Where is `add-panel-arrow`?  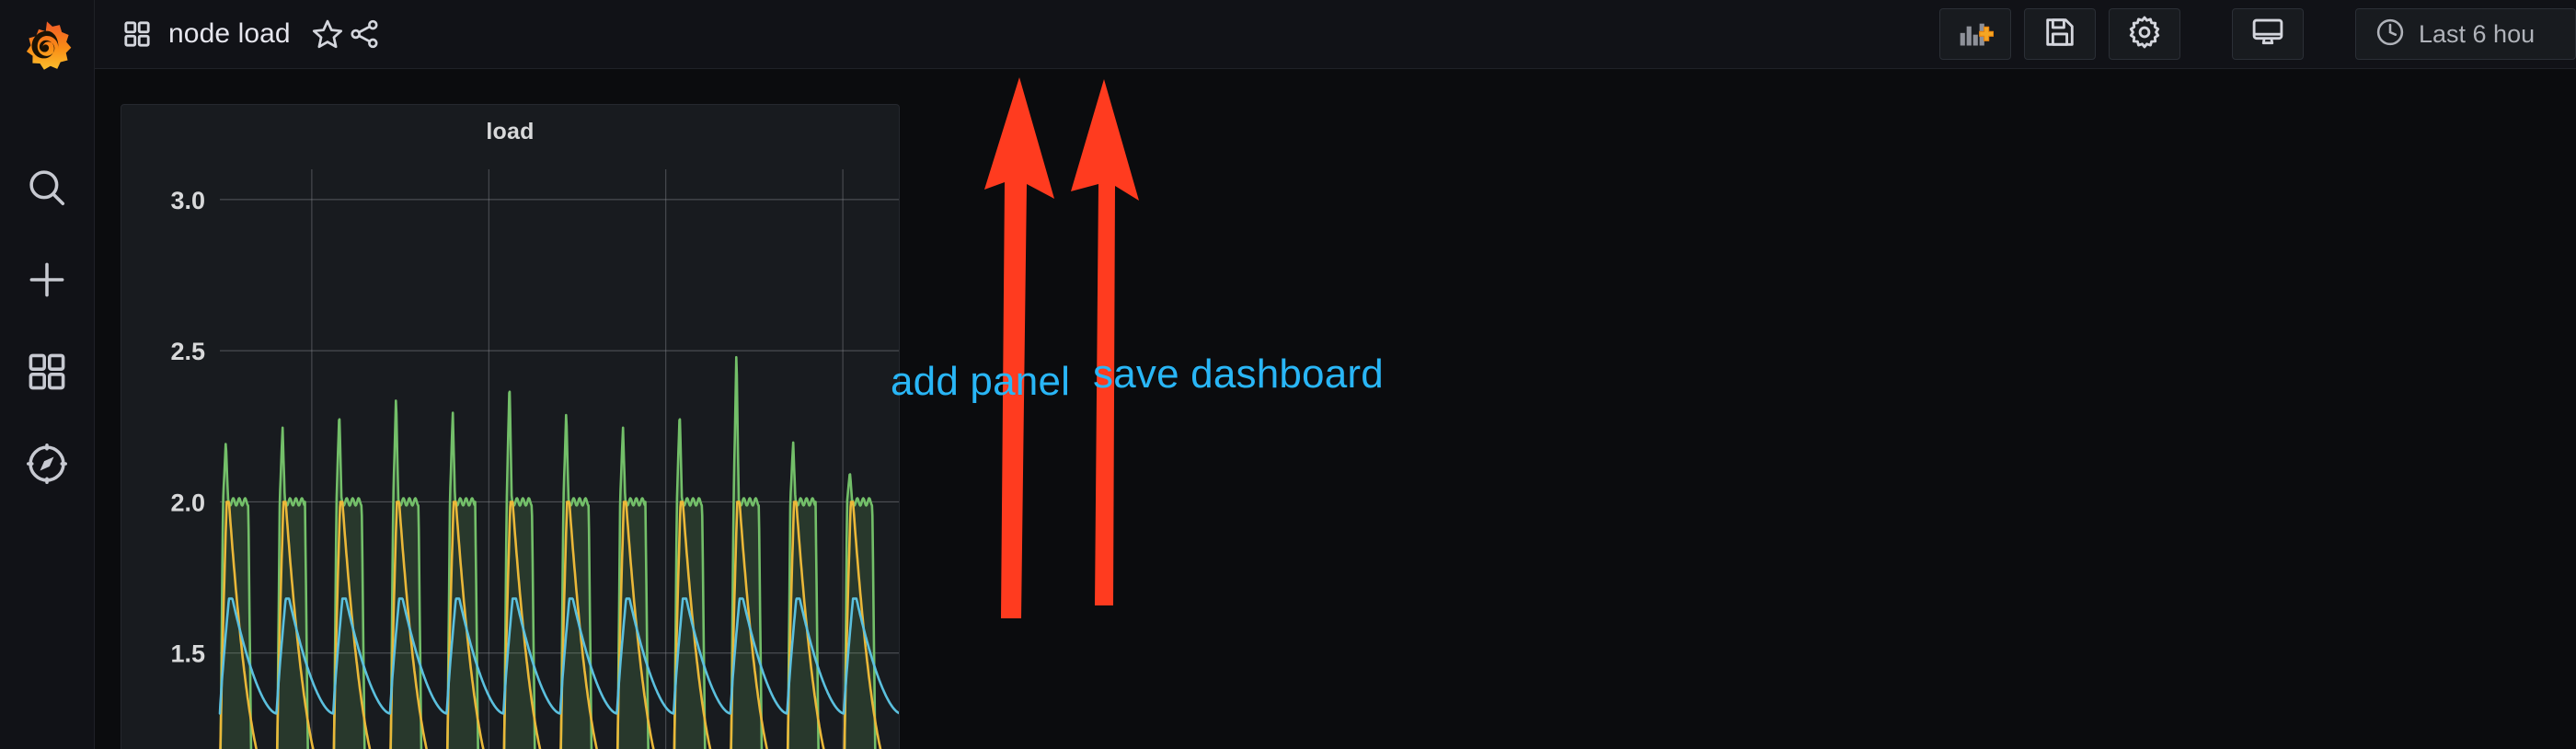 add-panel-arrow is located at coordinates (1019, 347).